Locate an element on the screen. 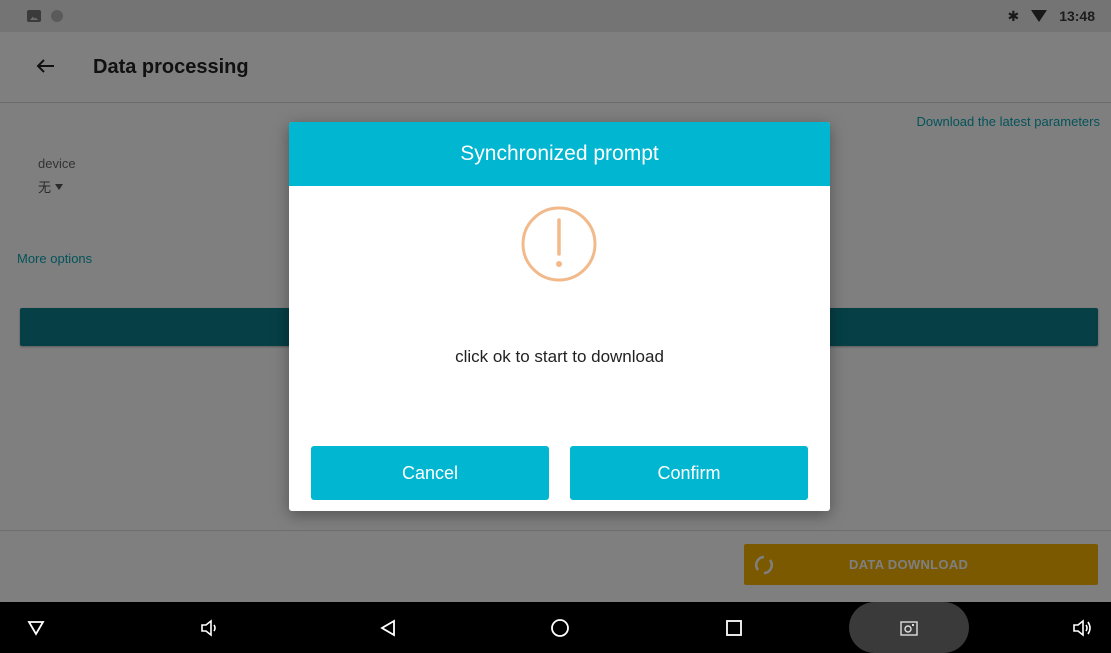 The image size is (1111, 653). dialog-message: click ok to start to download is located at coordinates (559, 356).